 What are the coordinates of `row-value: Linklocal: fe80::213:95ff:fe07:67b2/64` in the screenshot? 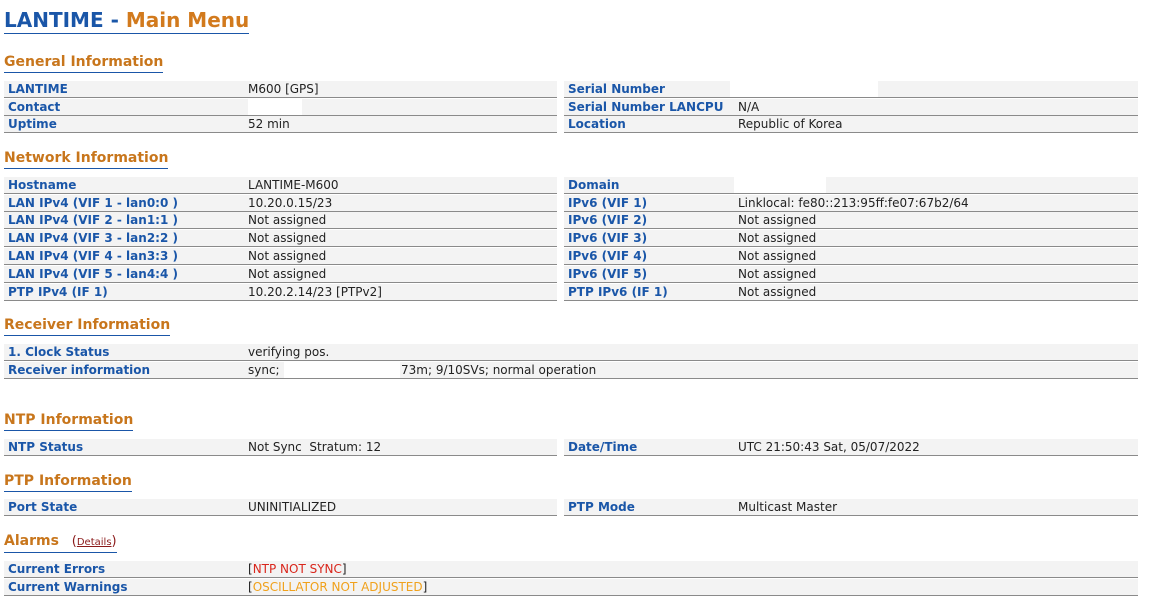 It's located at (853, 203).